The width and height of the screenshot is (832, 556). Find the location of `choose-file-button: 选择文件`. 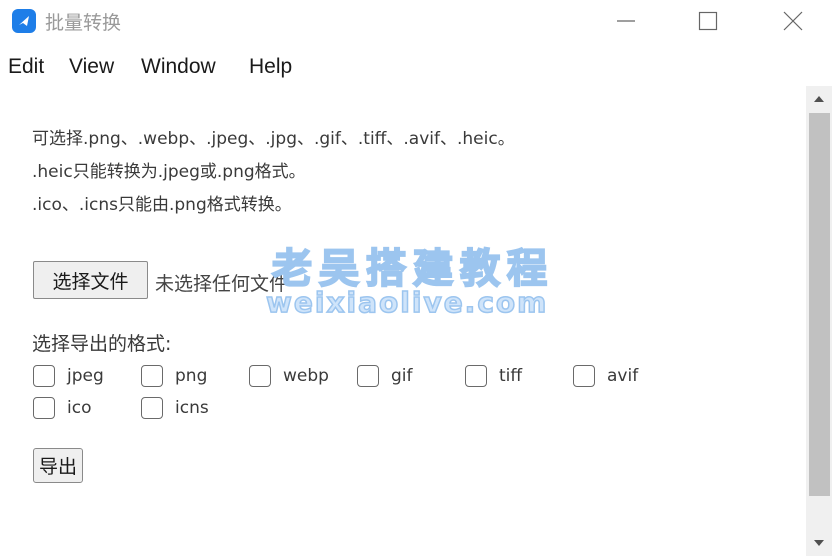

choose-file-button: 选择文件 is located at coordinates (90, 280).